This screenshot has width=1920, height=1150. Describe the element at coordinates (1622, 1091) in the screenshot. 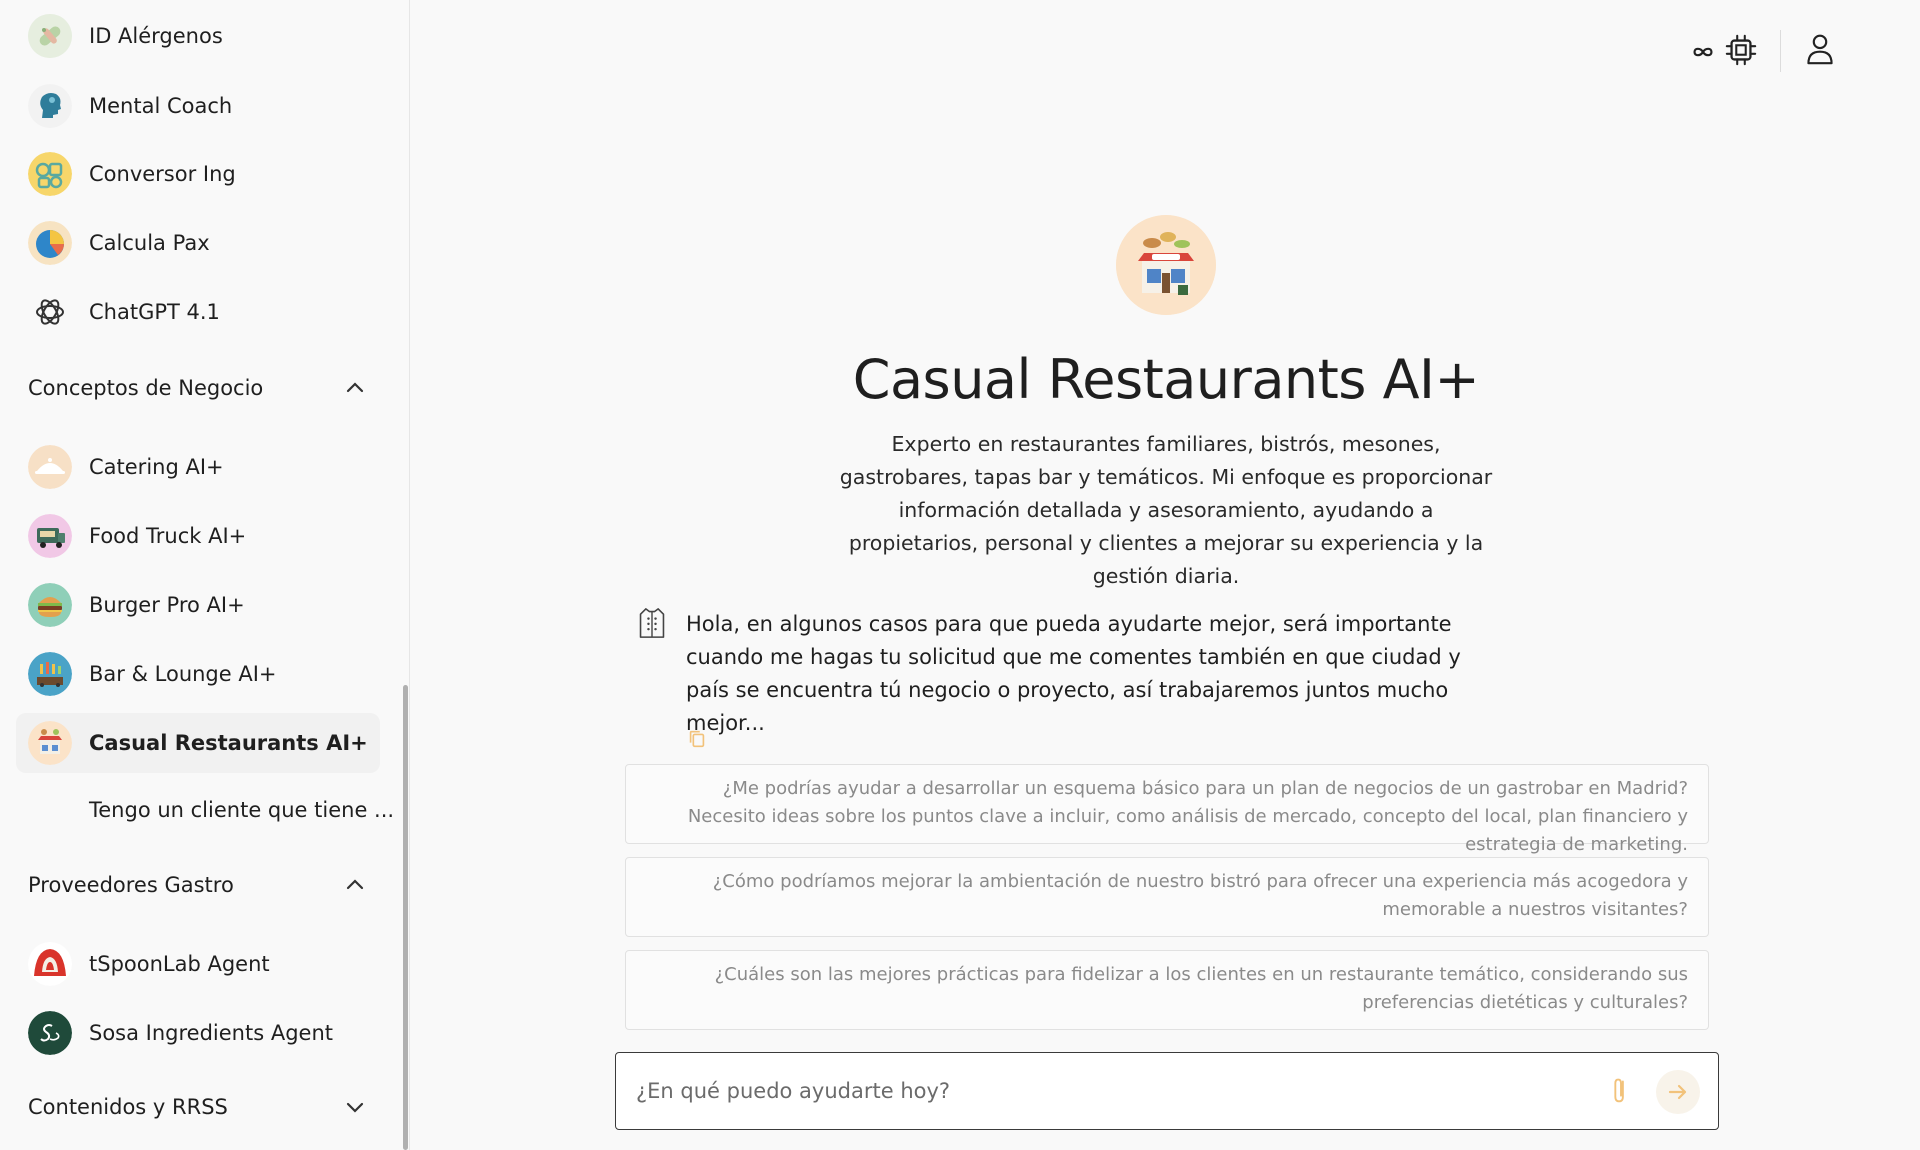

I see `paperclip-icon` at that location.